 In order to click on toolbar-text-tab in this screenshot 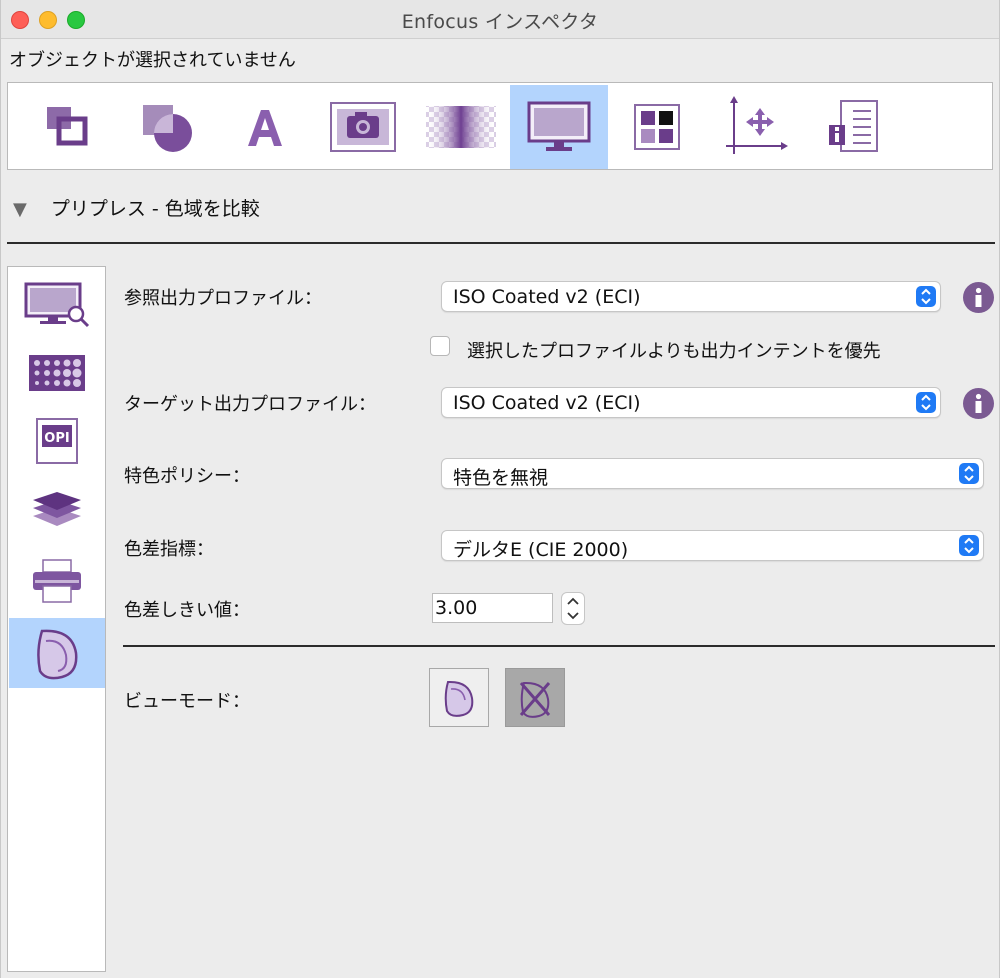, I will do `click(265, 127)`.